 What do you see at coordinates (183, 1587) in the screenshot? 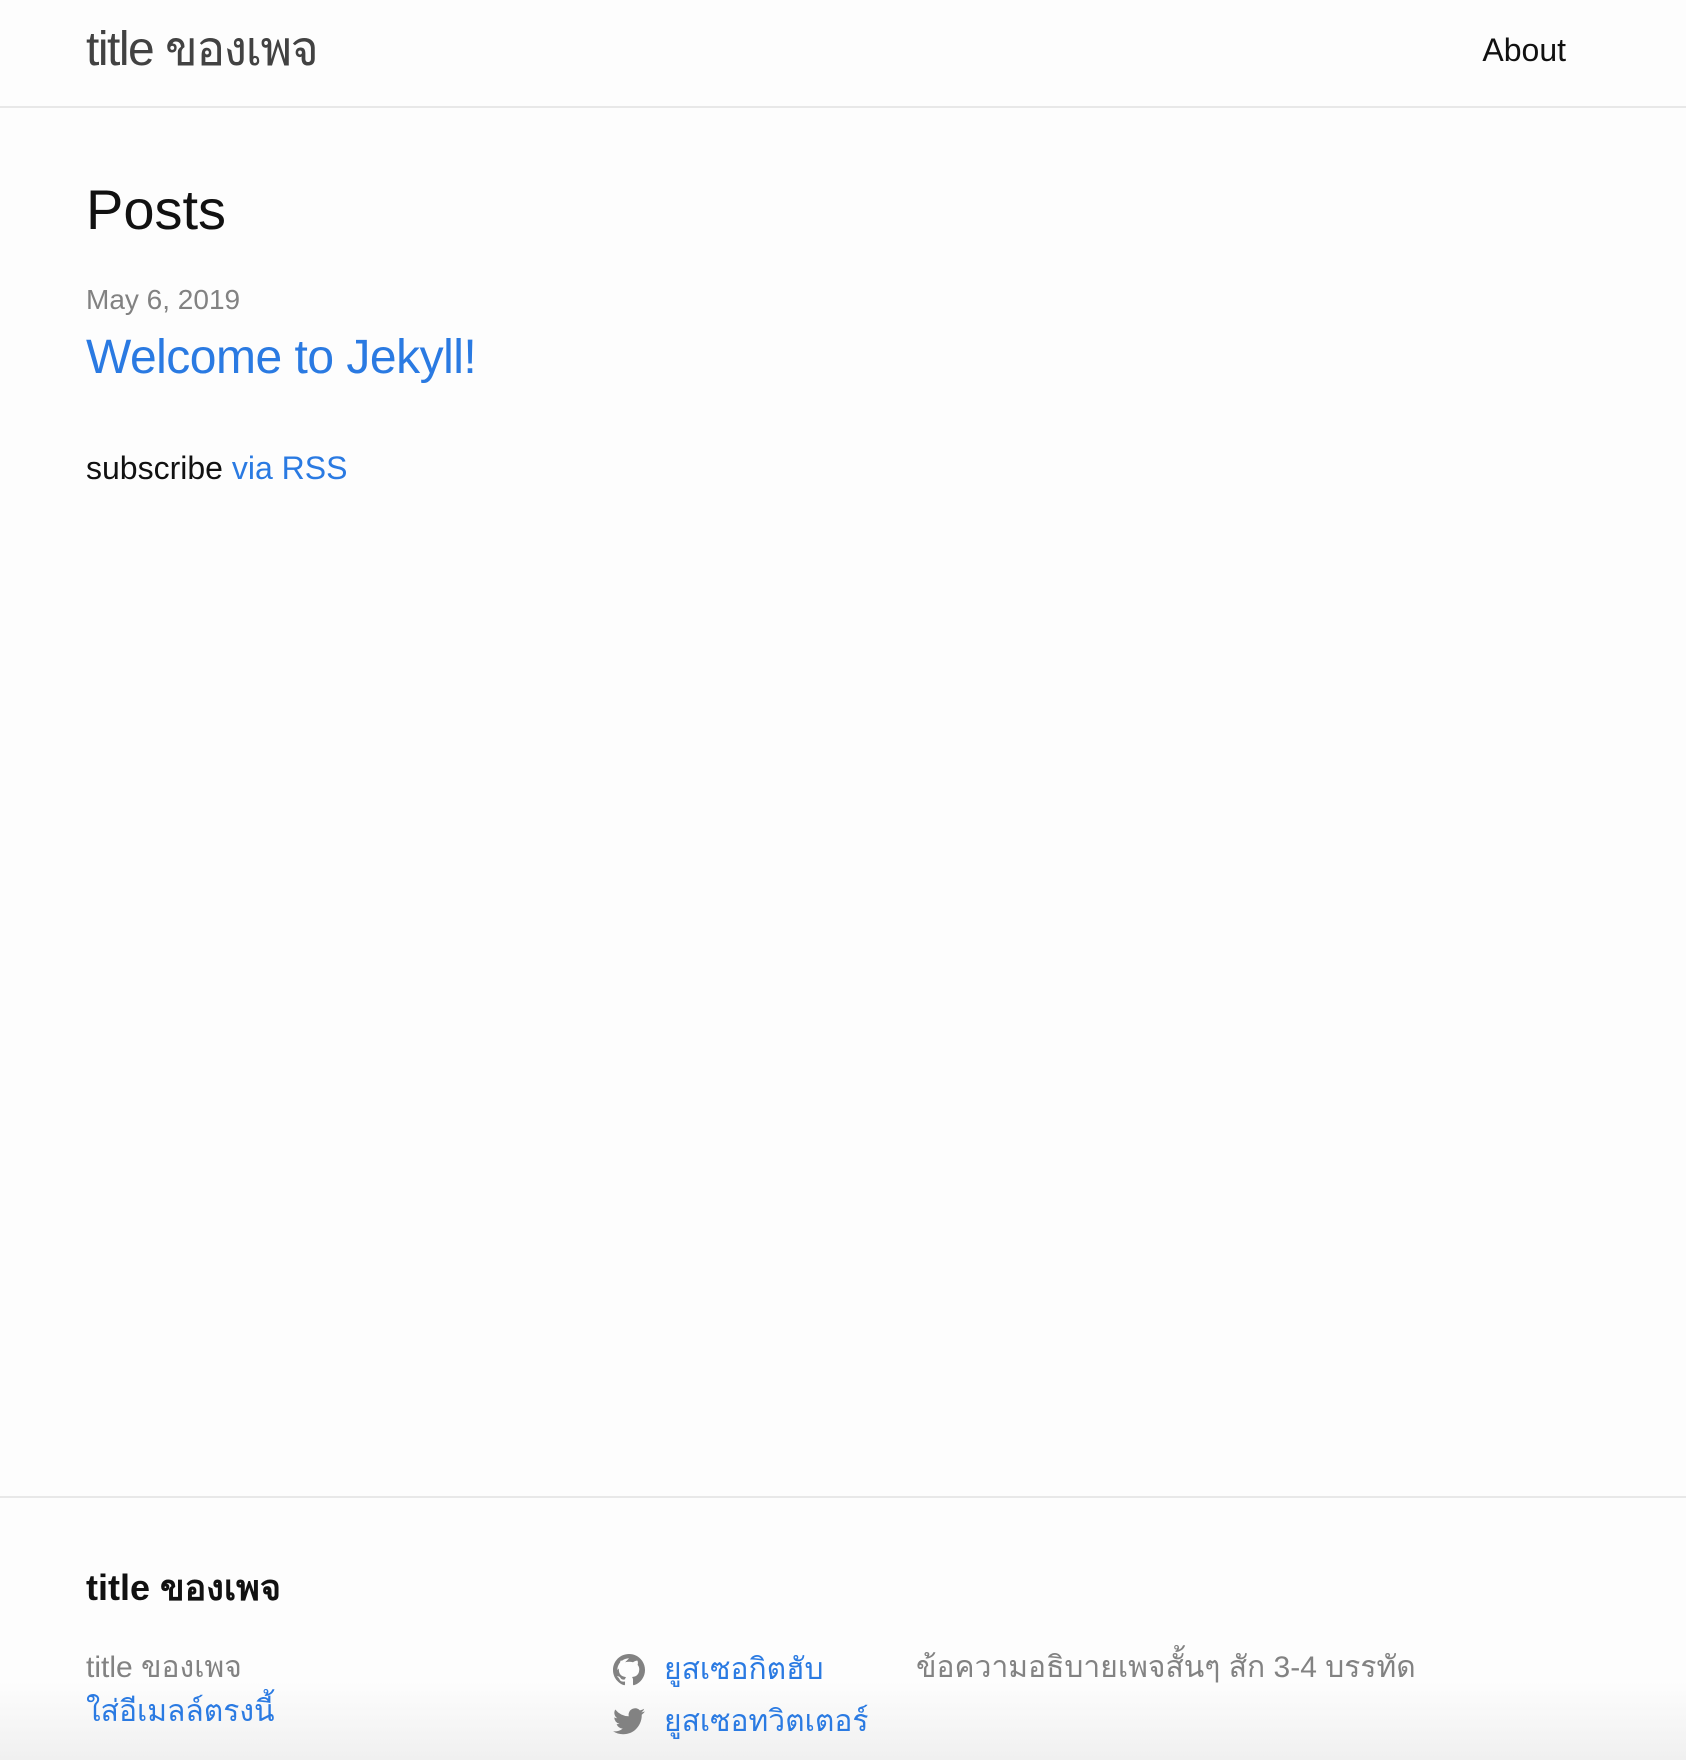
I see `footer-heading: title ของเพจ` at bounding box center [183, 1587].